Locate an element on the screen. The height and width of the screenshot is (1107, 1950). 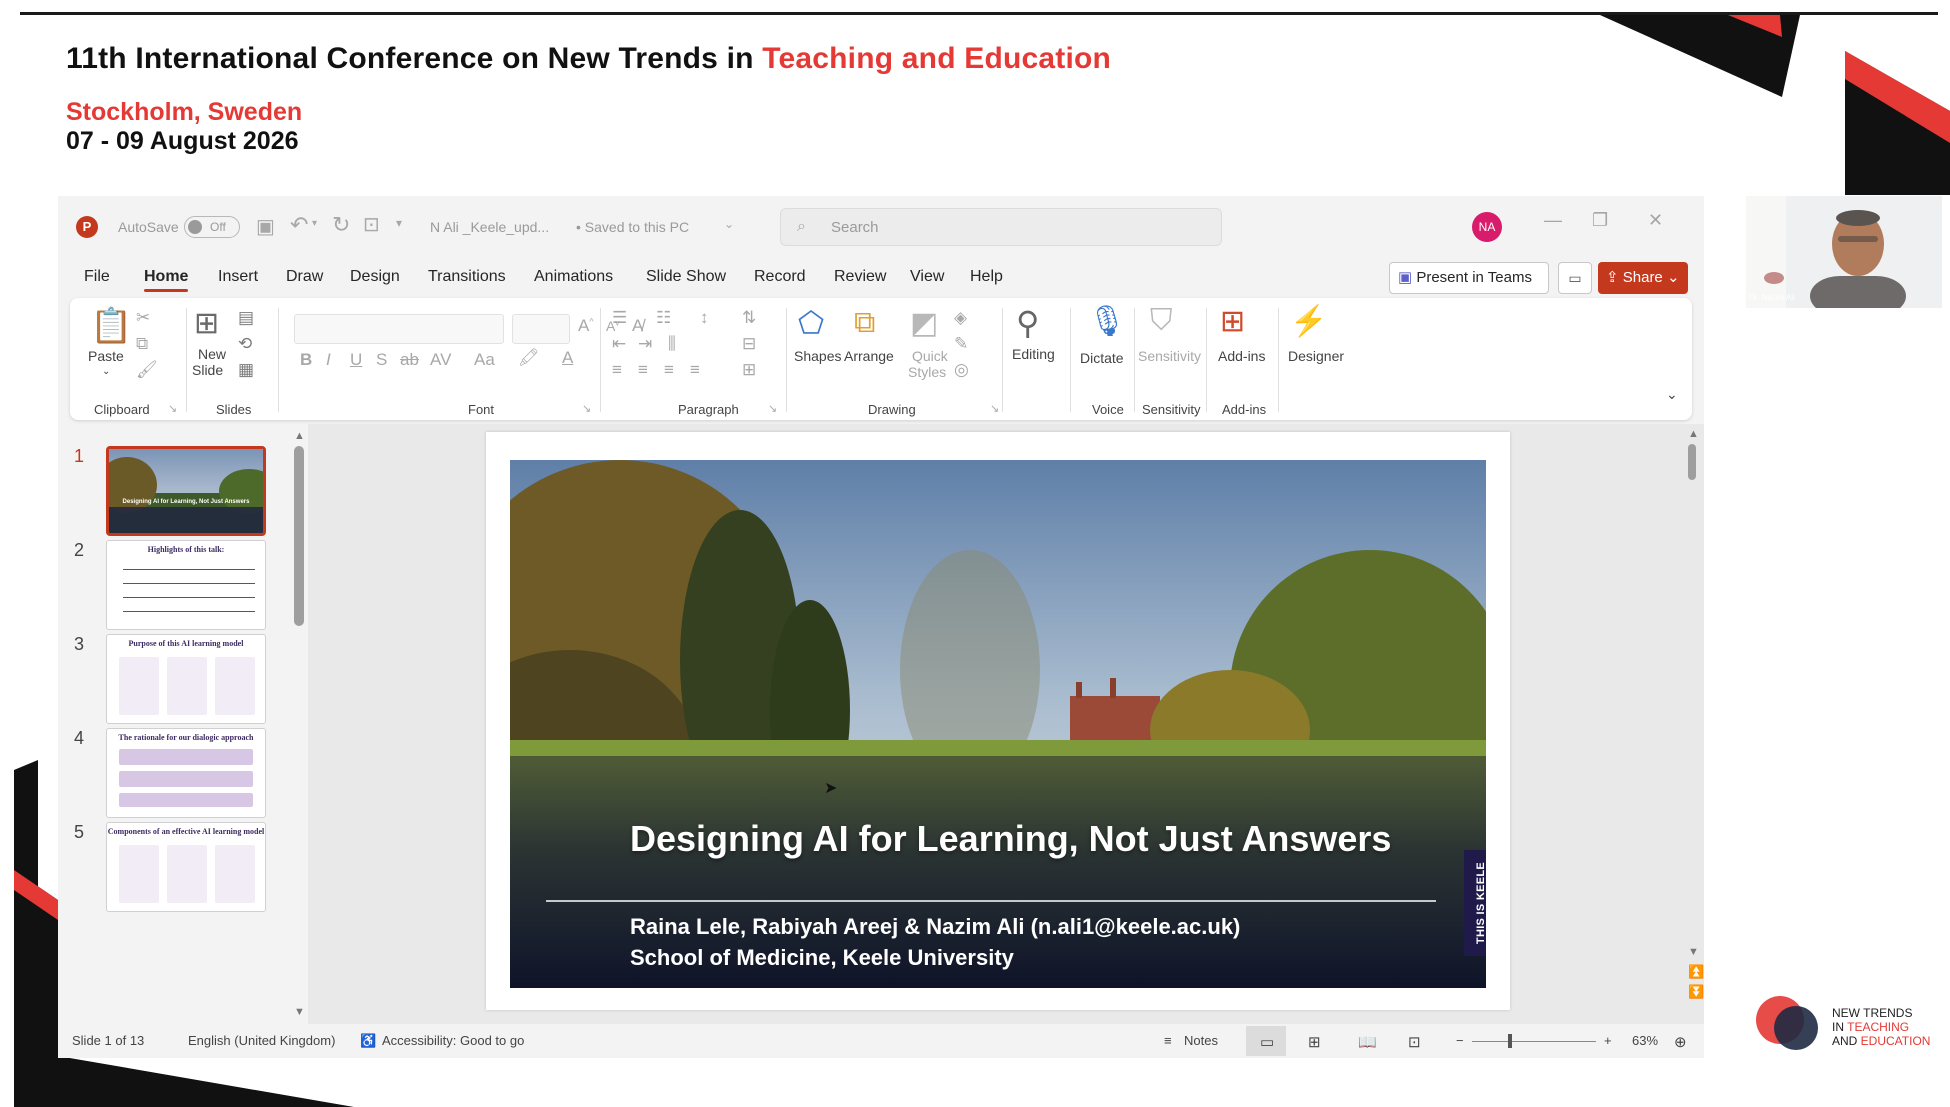
previous-slide-icon: ⏫ is located at coordinates (1696, 972).